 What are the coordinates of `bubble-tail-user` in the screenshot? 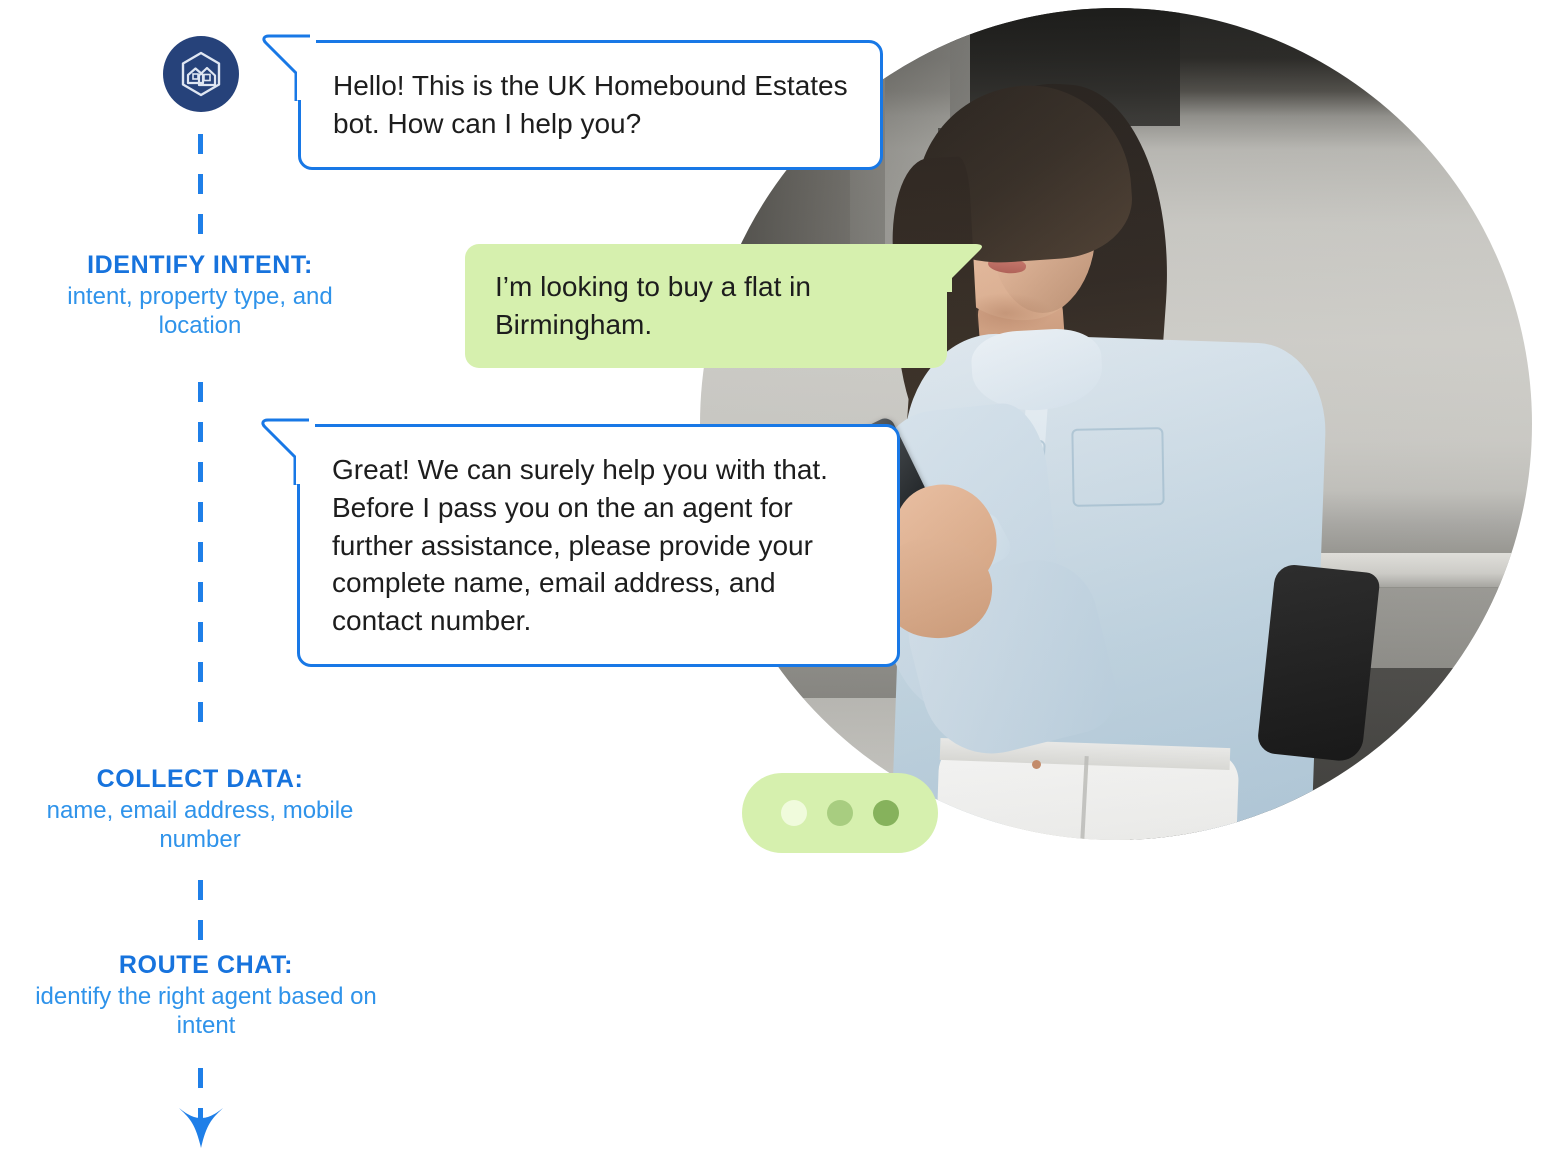 It's located at (959, 260).